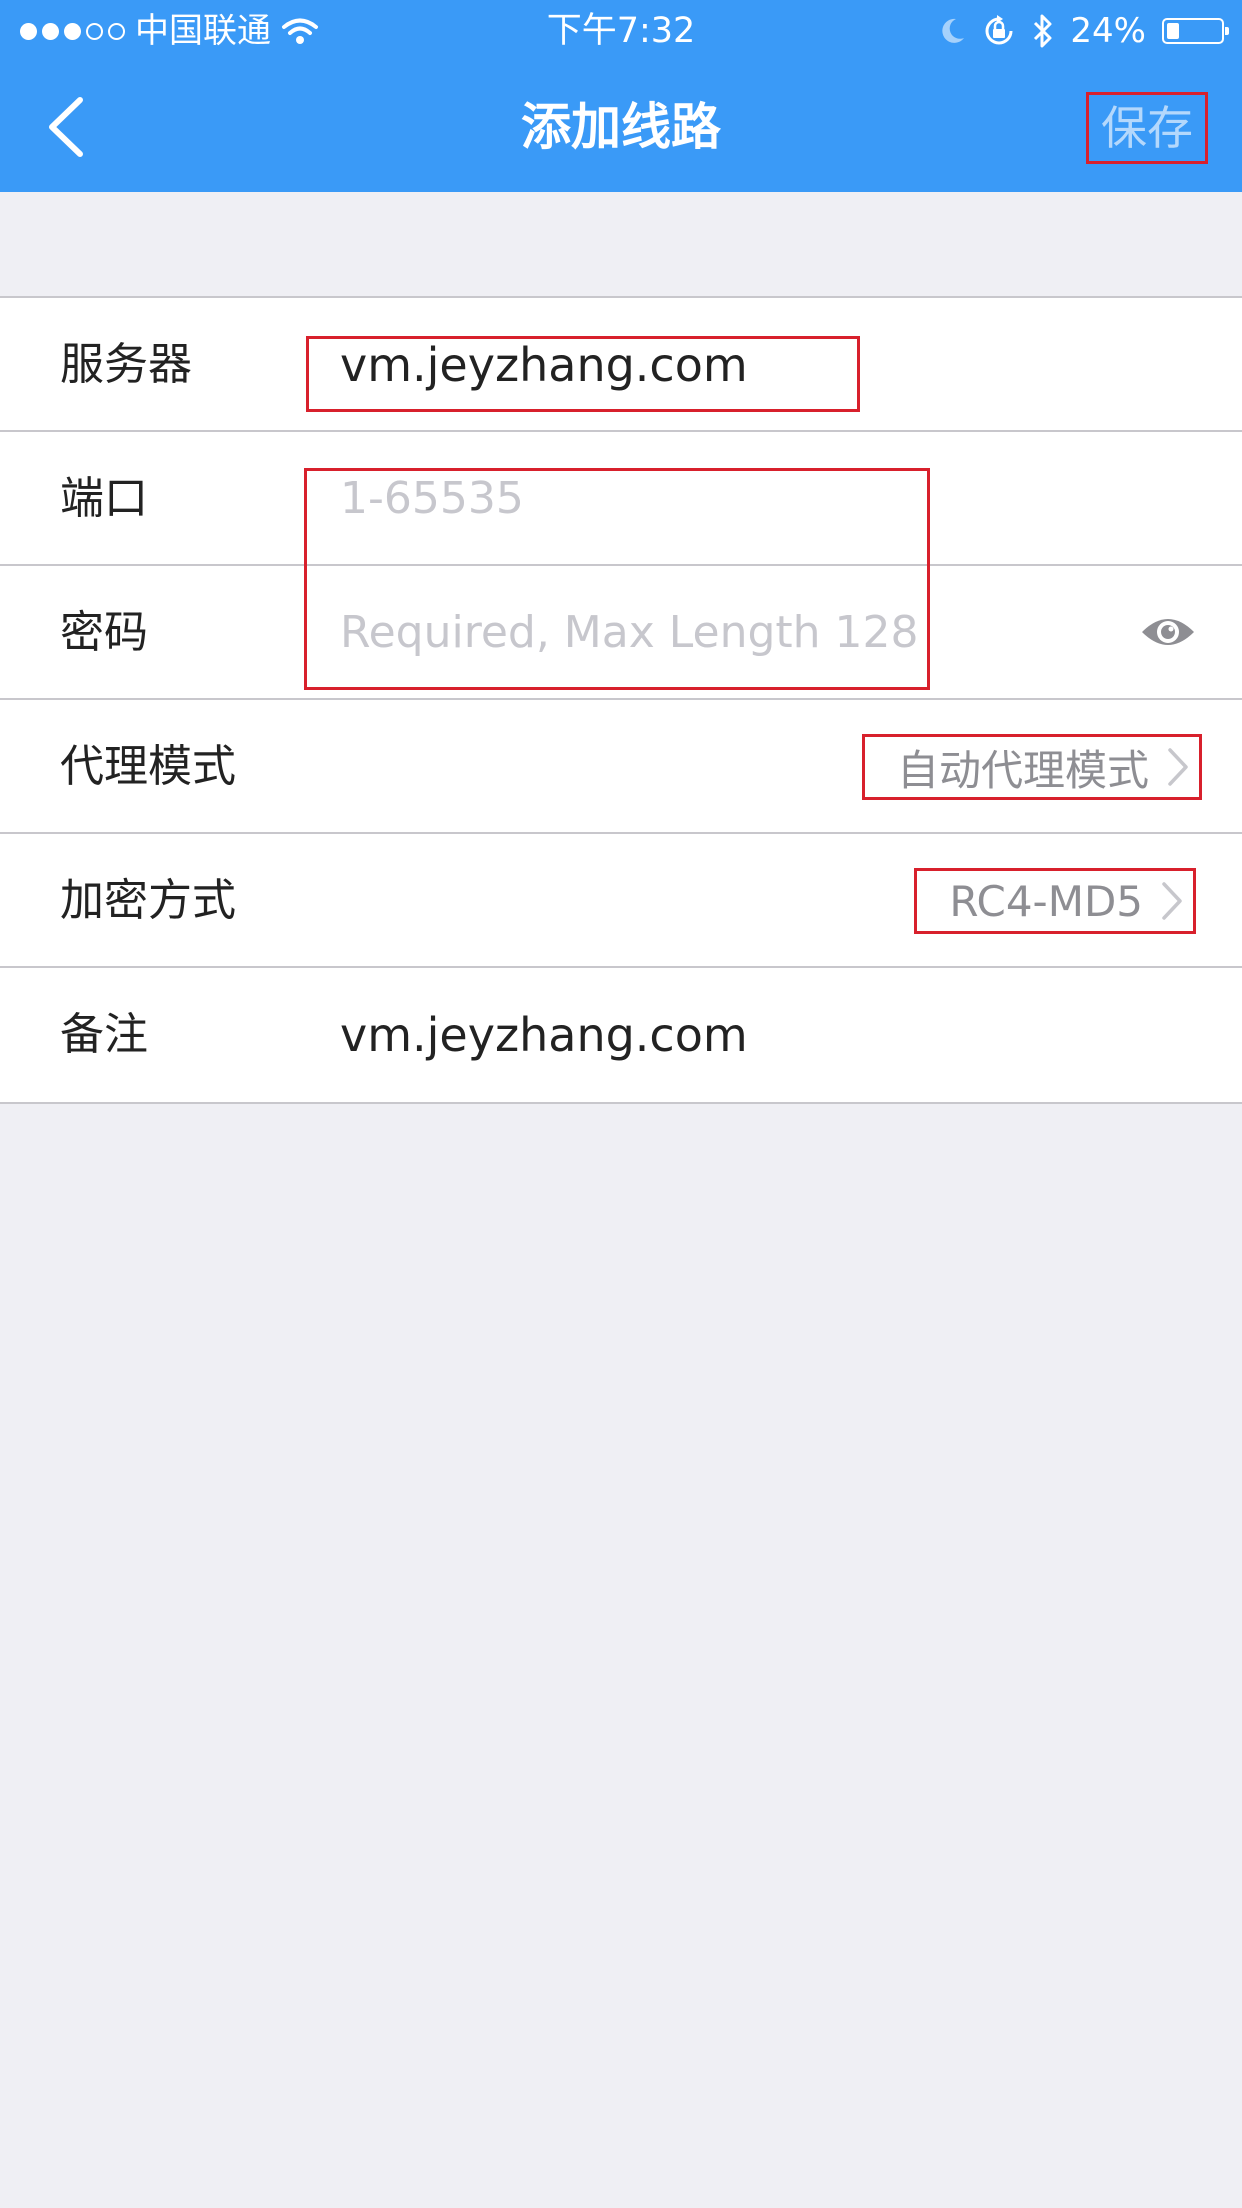 This screenshot has height=2208, width=1242. Describe the element at coordinates (432, 499) in the screenshot. I see `port-input: 1-65535` at that location.